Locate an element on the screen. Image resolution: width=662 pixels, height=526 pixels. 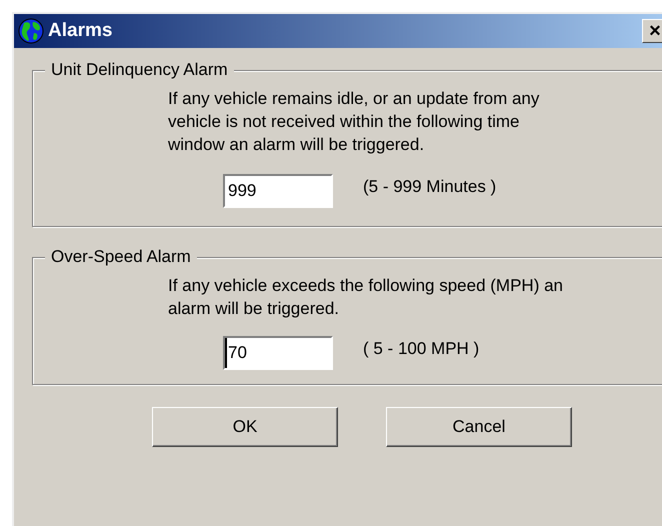
input-field: 70 is located at coordinates (278, 353).